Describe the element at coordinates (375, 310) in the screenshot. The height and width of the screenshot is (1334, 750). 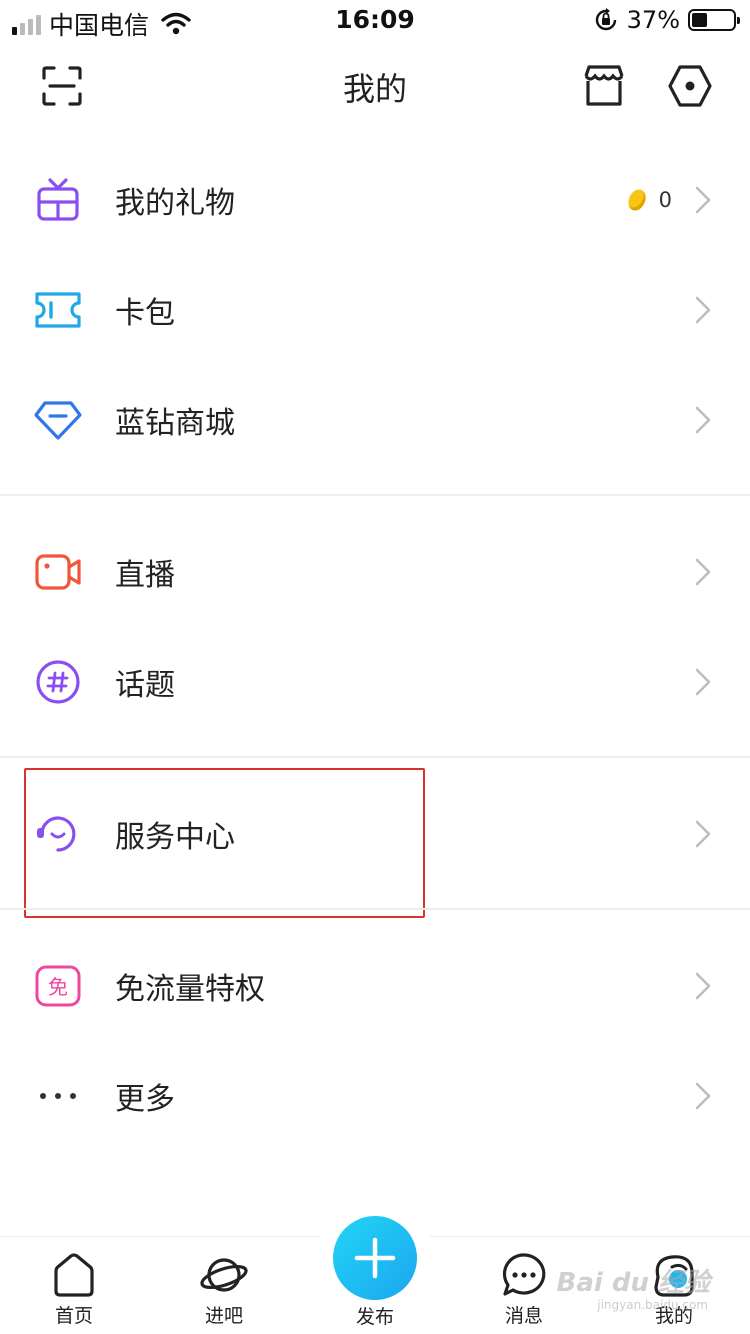
I see `menu-item-cardpack: 卡包` at that location.